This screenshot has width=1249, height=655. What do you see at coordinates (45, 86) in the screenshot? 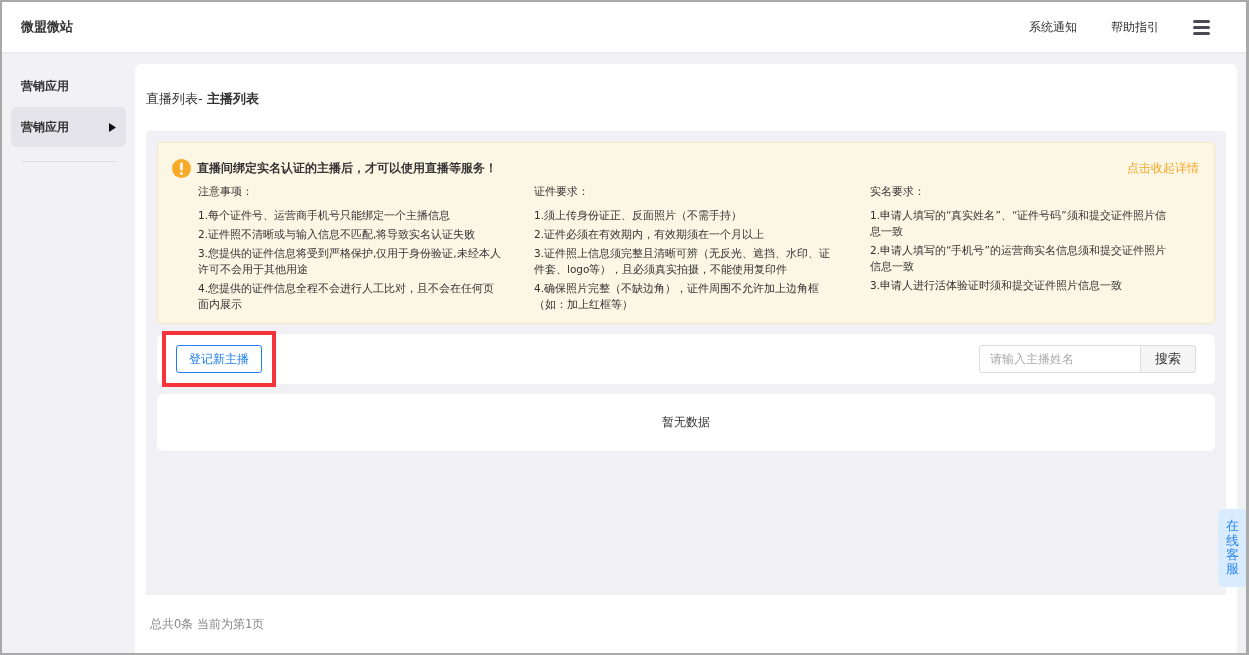
I see `sidebar-heading: 营销应用` at bounding box center [45, 86].